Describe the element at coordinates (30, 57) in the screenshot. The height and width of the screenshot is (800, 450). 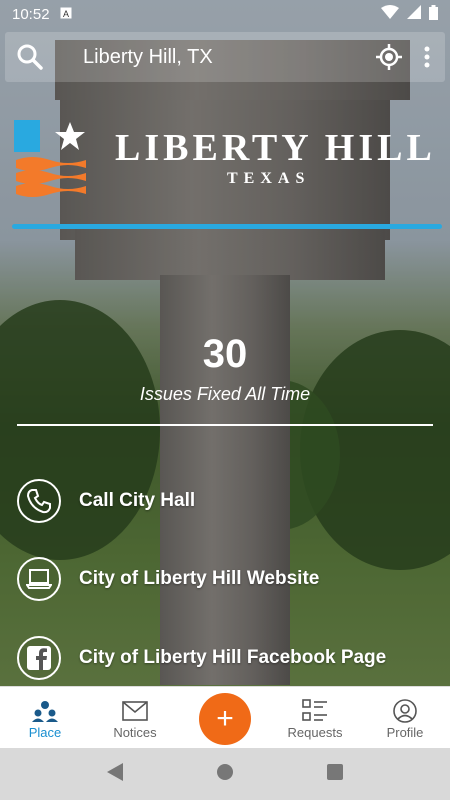
I see `search-icon` at that location.